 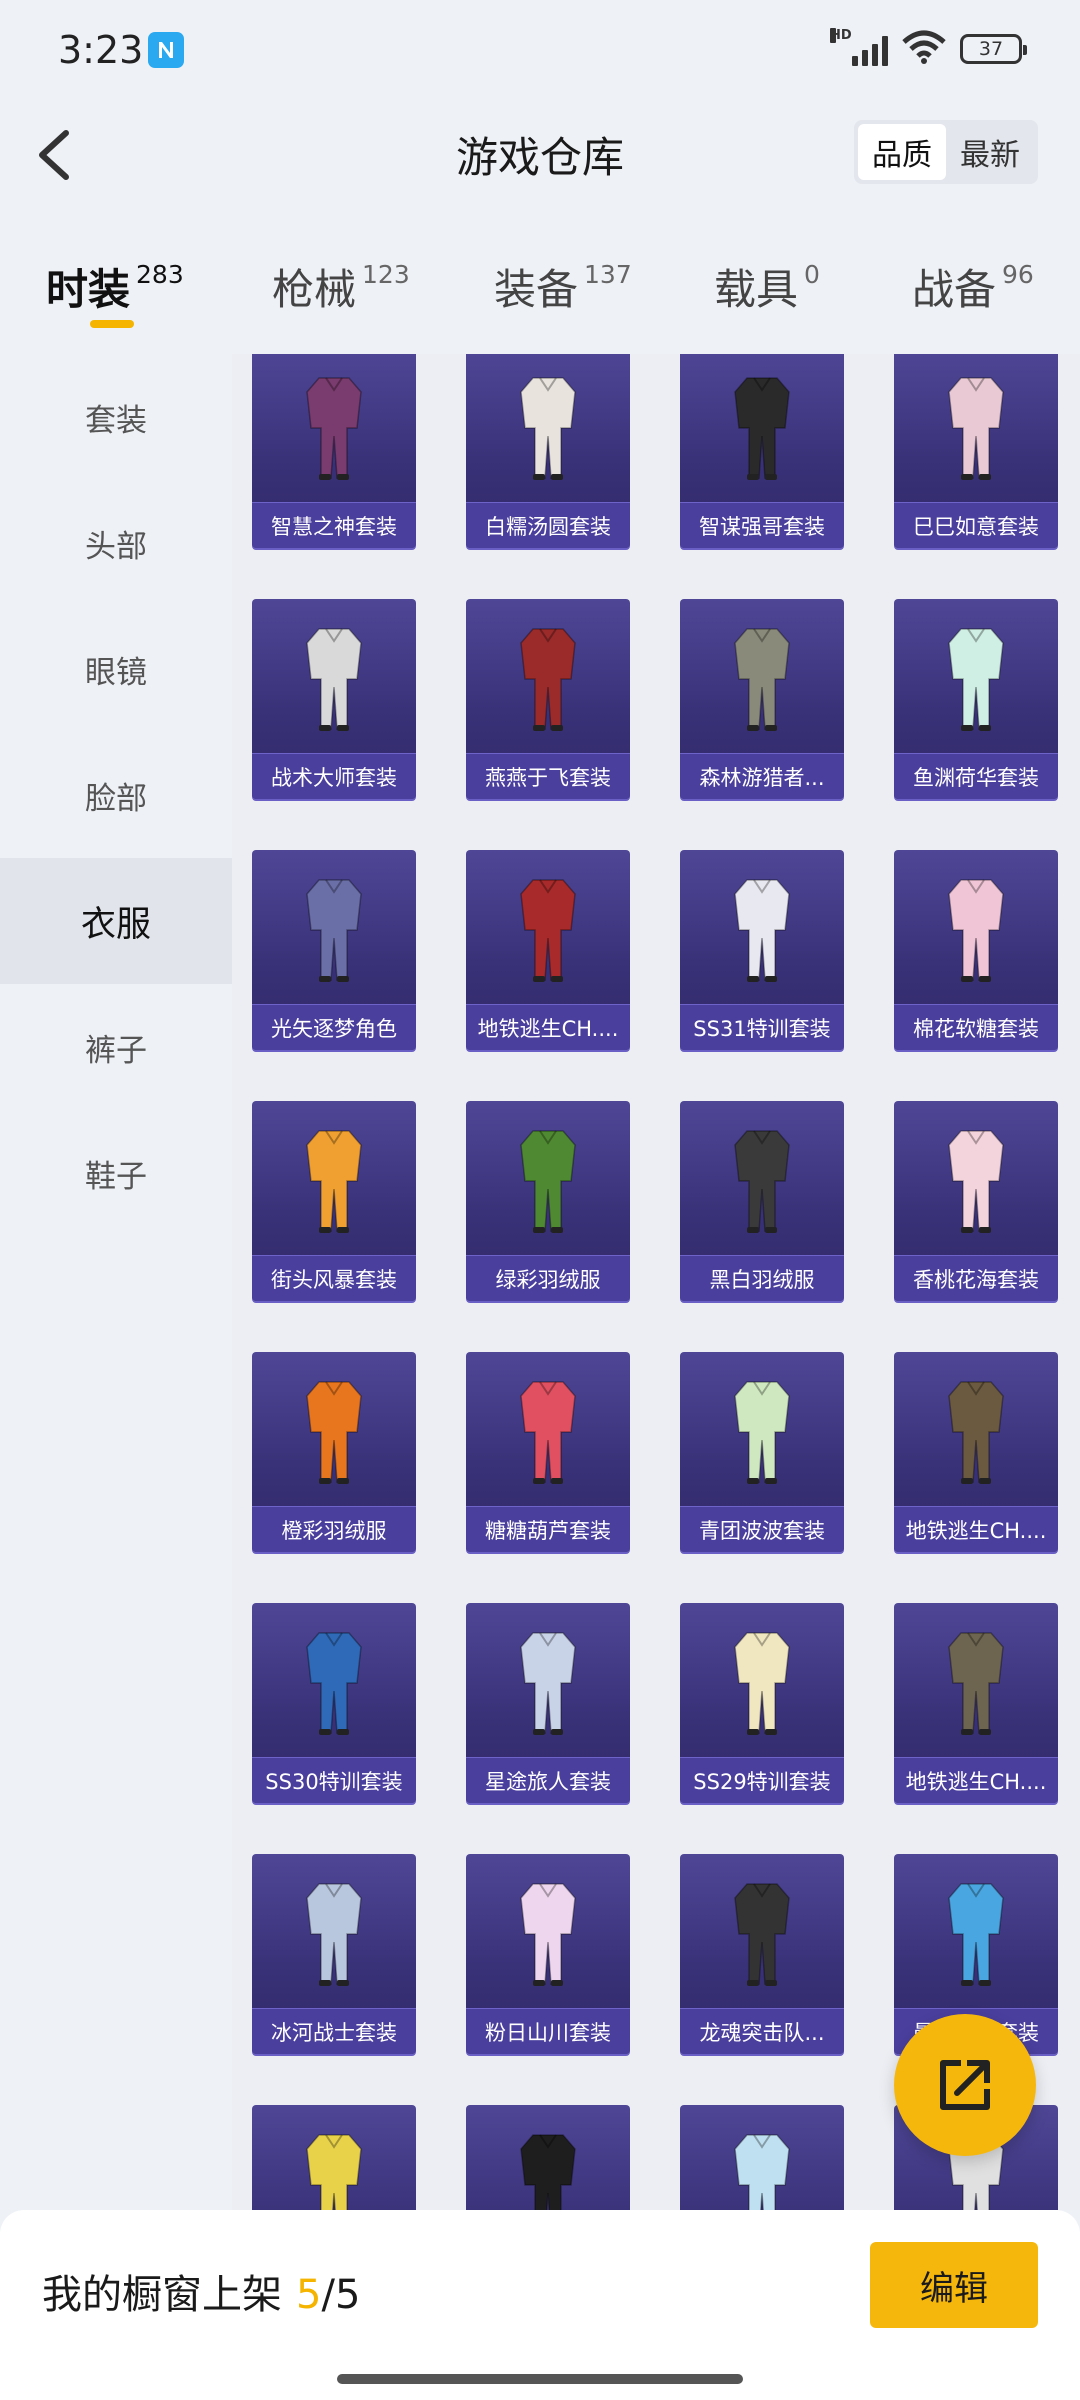 What do you see at coordinates (540, 2305) in the screenshot?
I see `bottom-bar: 我的橱窗上架 5 / 5 编辑` at bounding box center [540, 2305].